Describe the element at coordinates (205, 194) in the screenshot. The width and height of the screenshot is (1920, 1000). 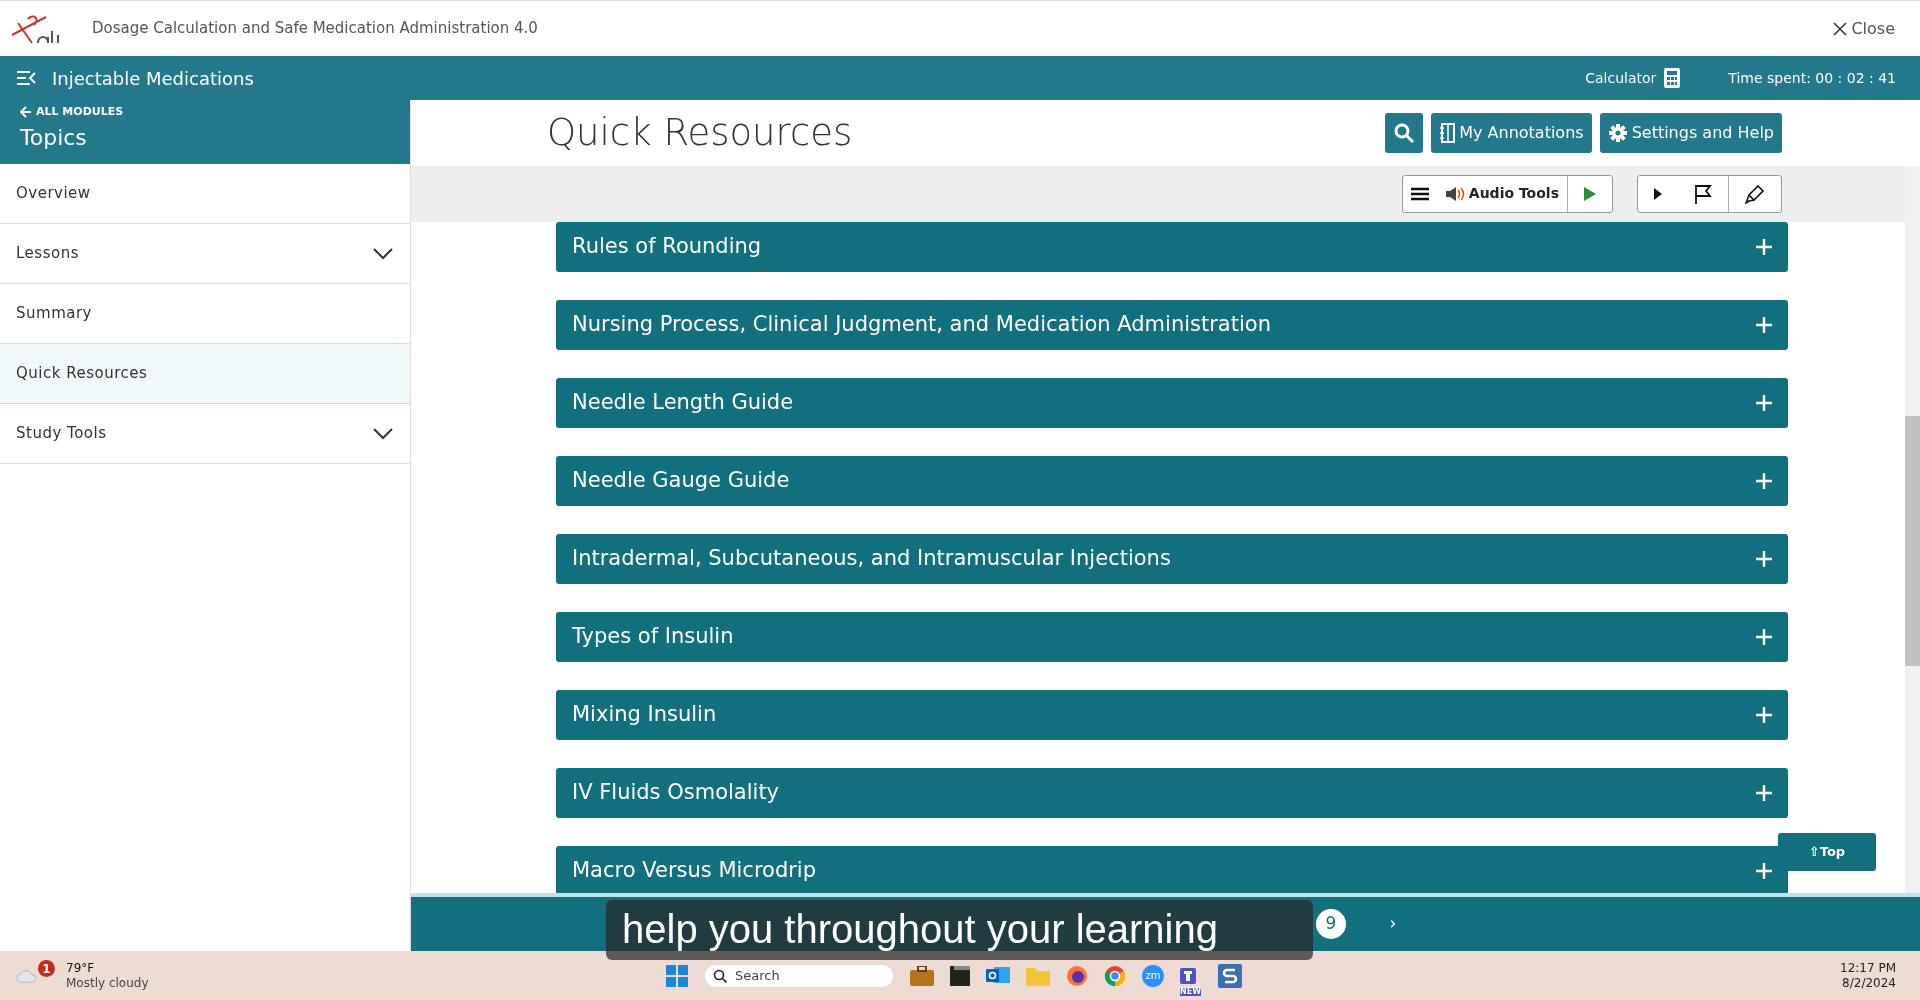
I see `sidebar-item: Overview` at that location.